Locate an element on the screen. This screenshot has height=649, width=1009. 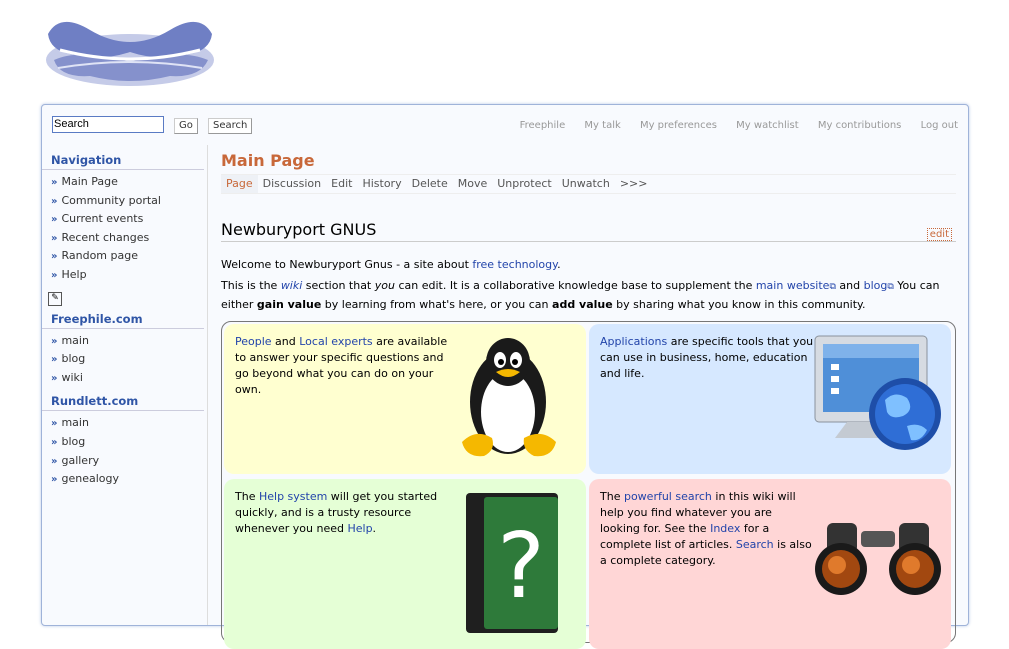
tab-history: History is located at coordinates (381, 184).